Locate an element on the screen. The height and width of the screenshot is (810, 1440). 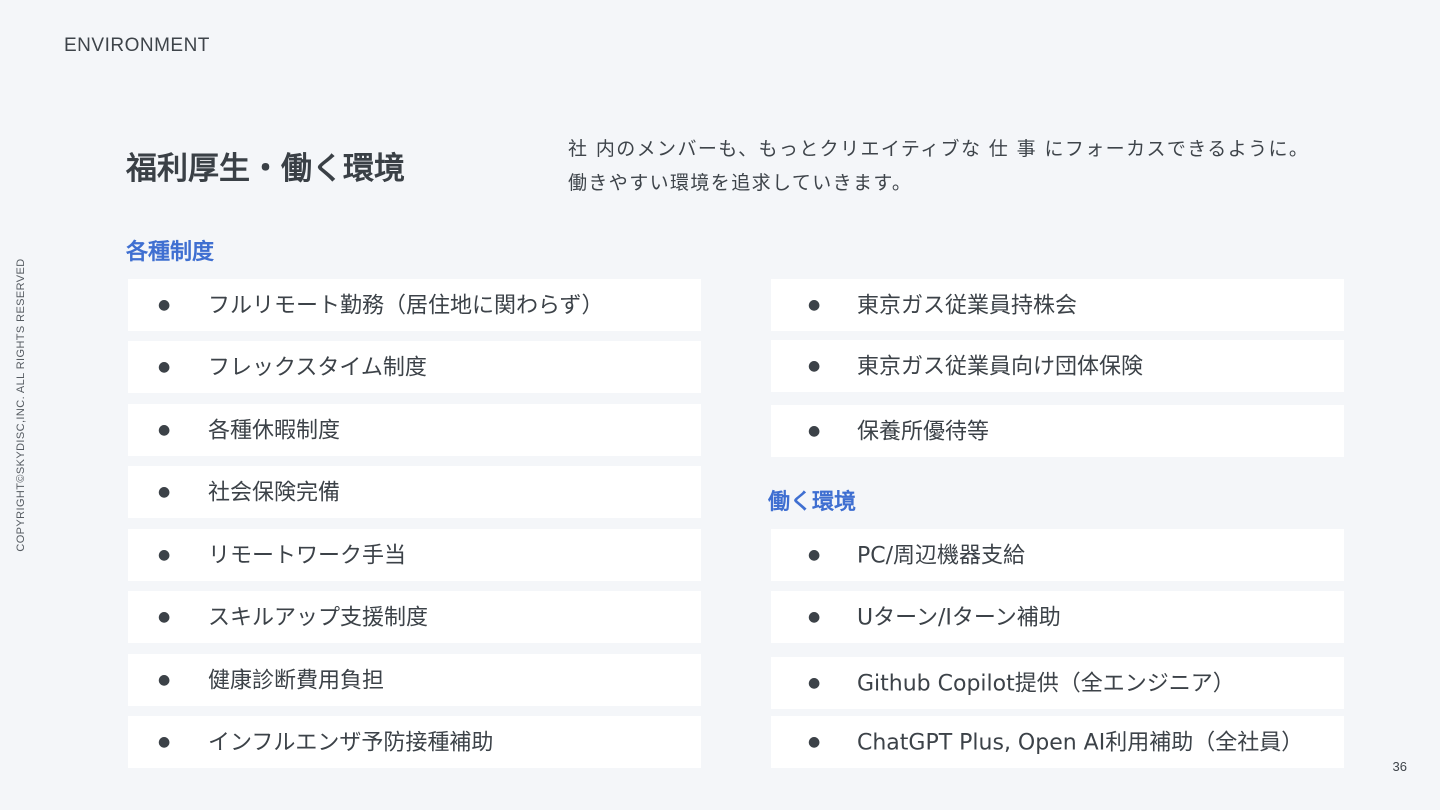
list-item: ● インフルエンザ予防接種補助 is located at coordinates (414, 742).